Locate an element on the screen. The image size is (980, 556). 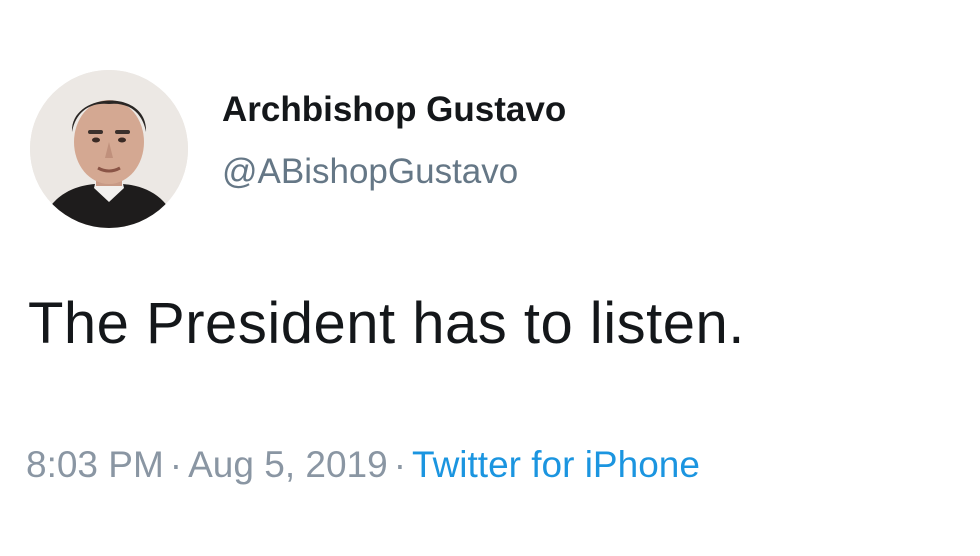
tweet-text: The President has to listen. is located at coordinates (386, 323).